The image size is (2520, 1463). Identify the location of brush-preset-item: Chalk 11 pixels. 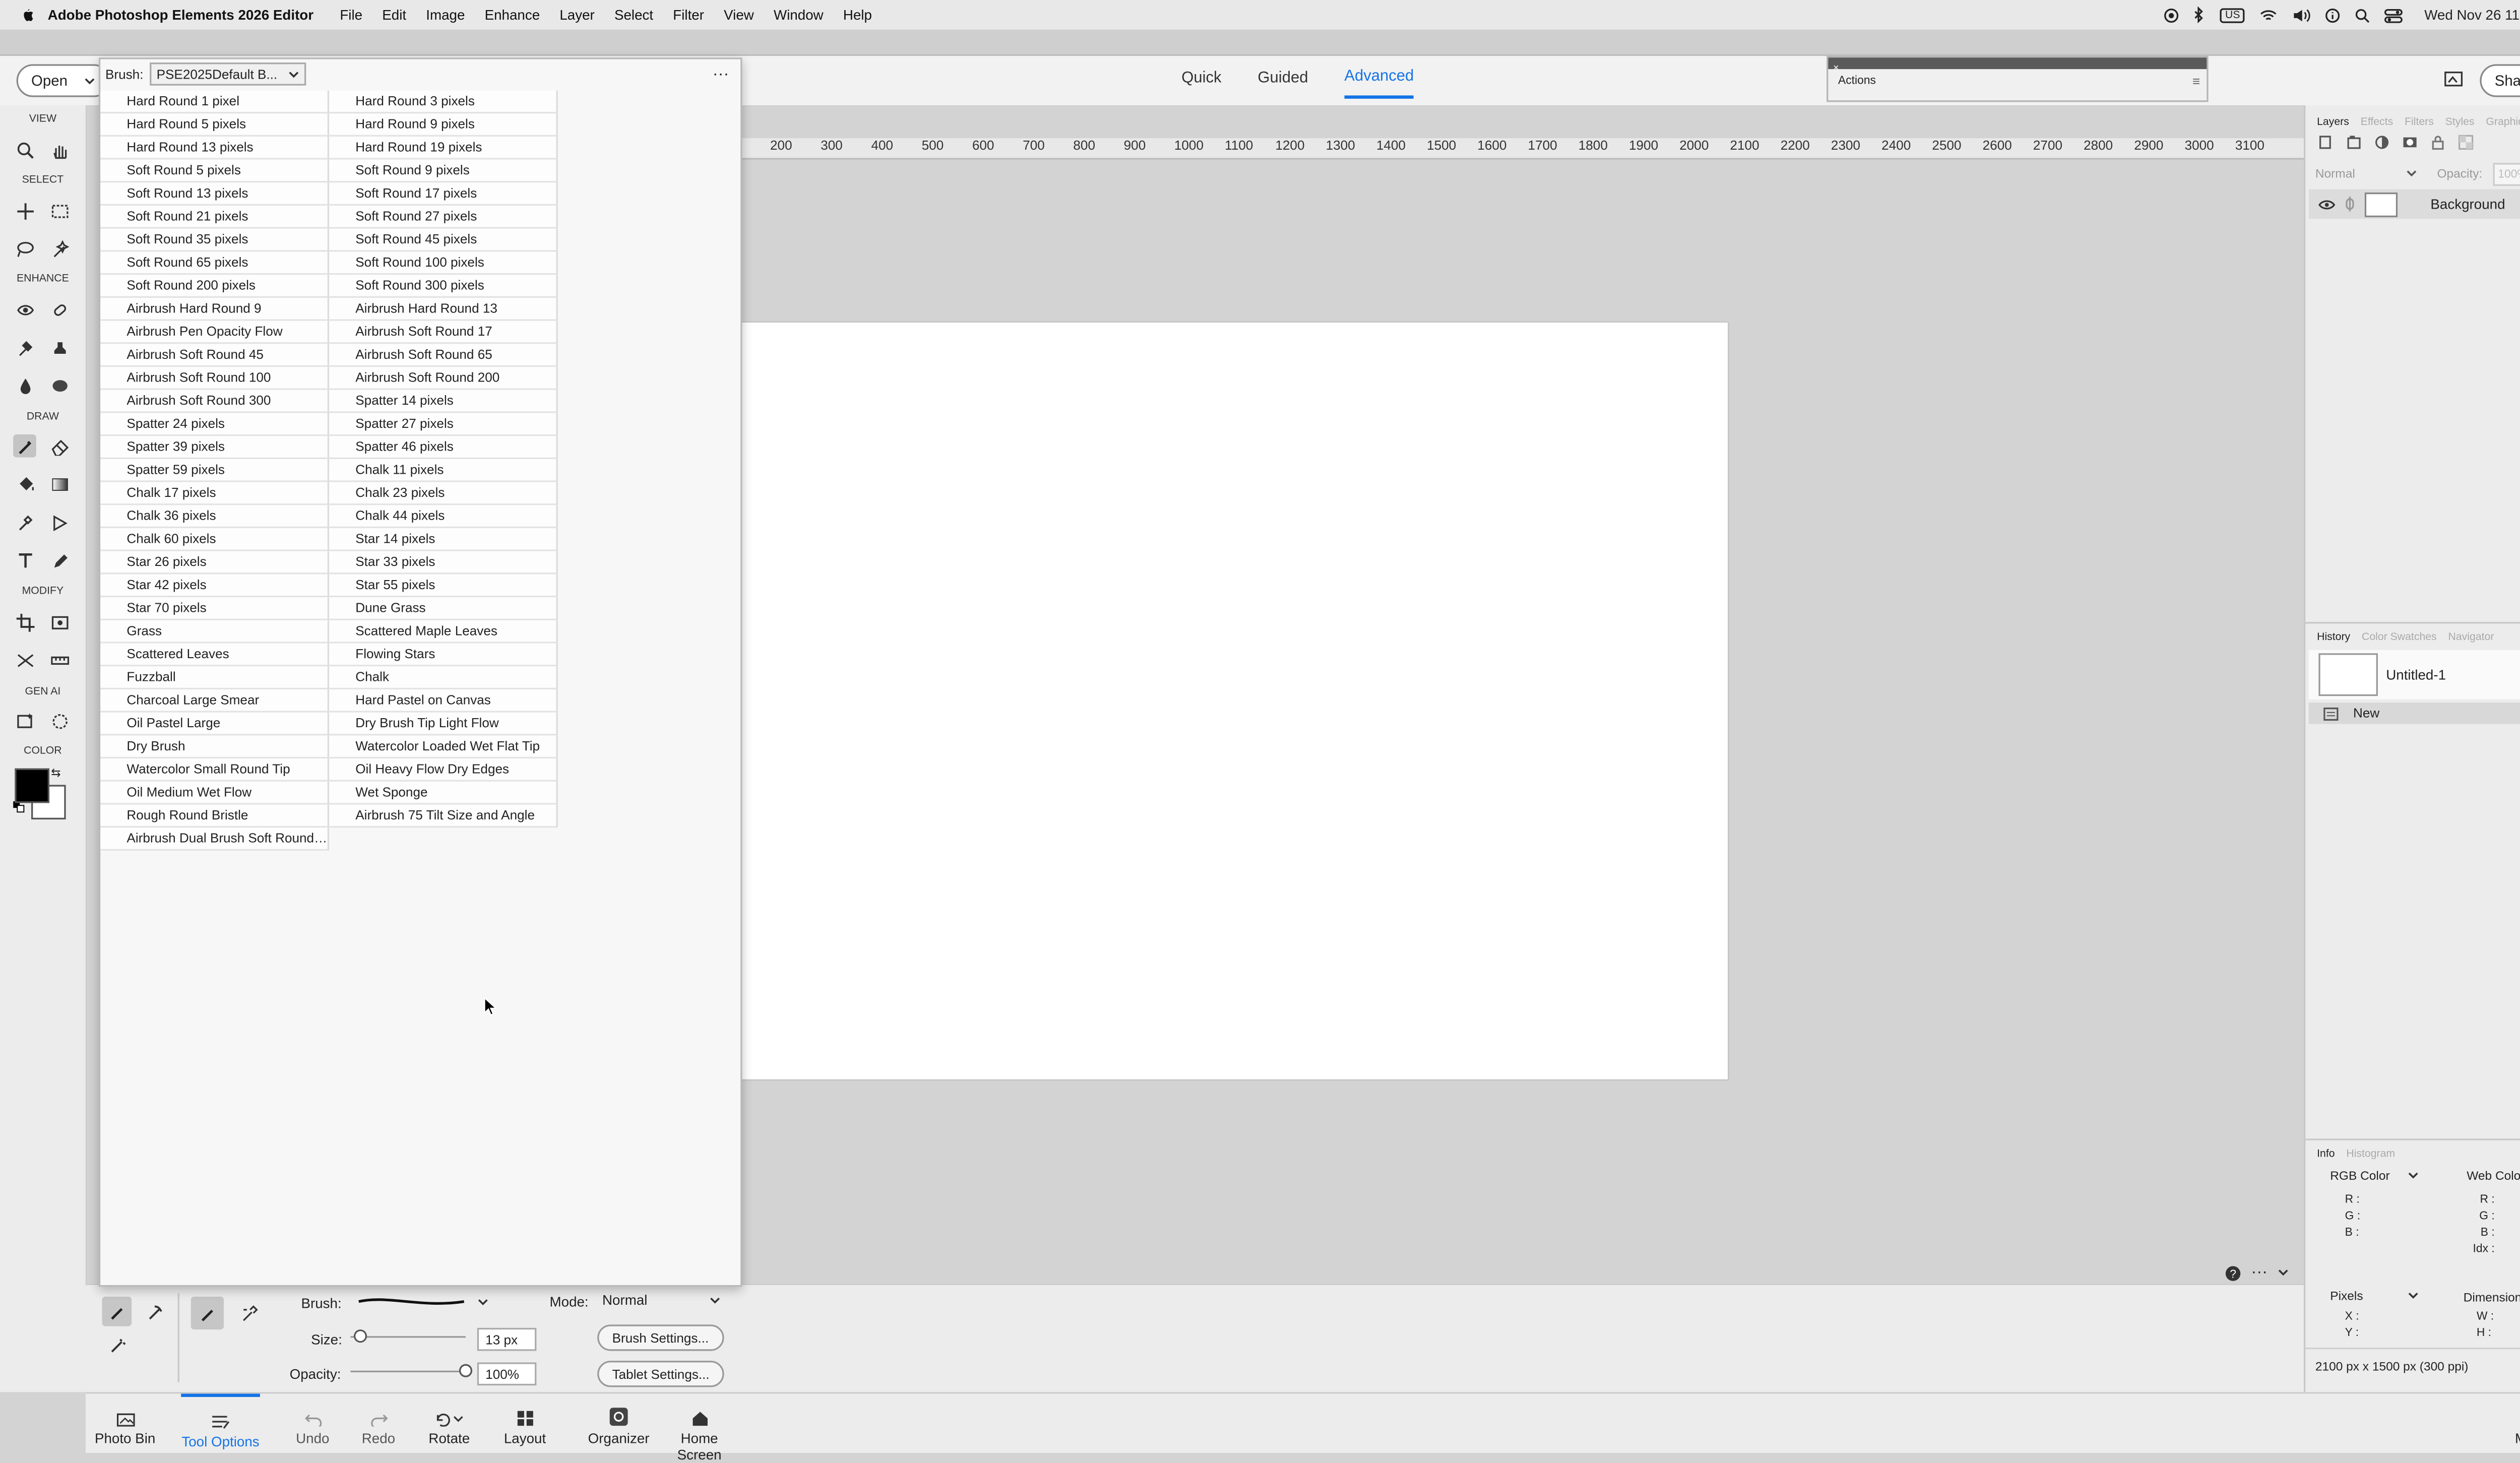
(443, 470).